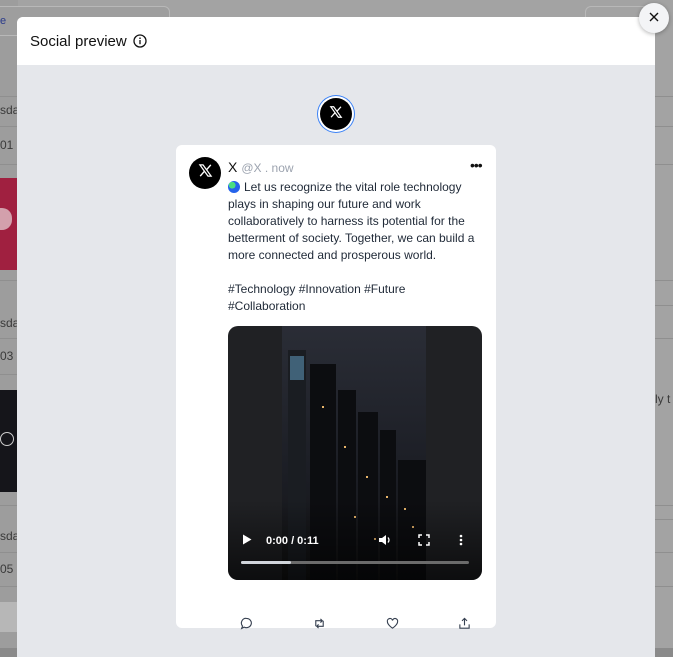 This screenshot has height=657, width=673. Describe the element at coordinates (266, 562) in the screenshot. I see `video-progress-fill` at that location.